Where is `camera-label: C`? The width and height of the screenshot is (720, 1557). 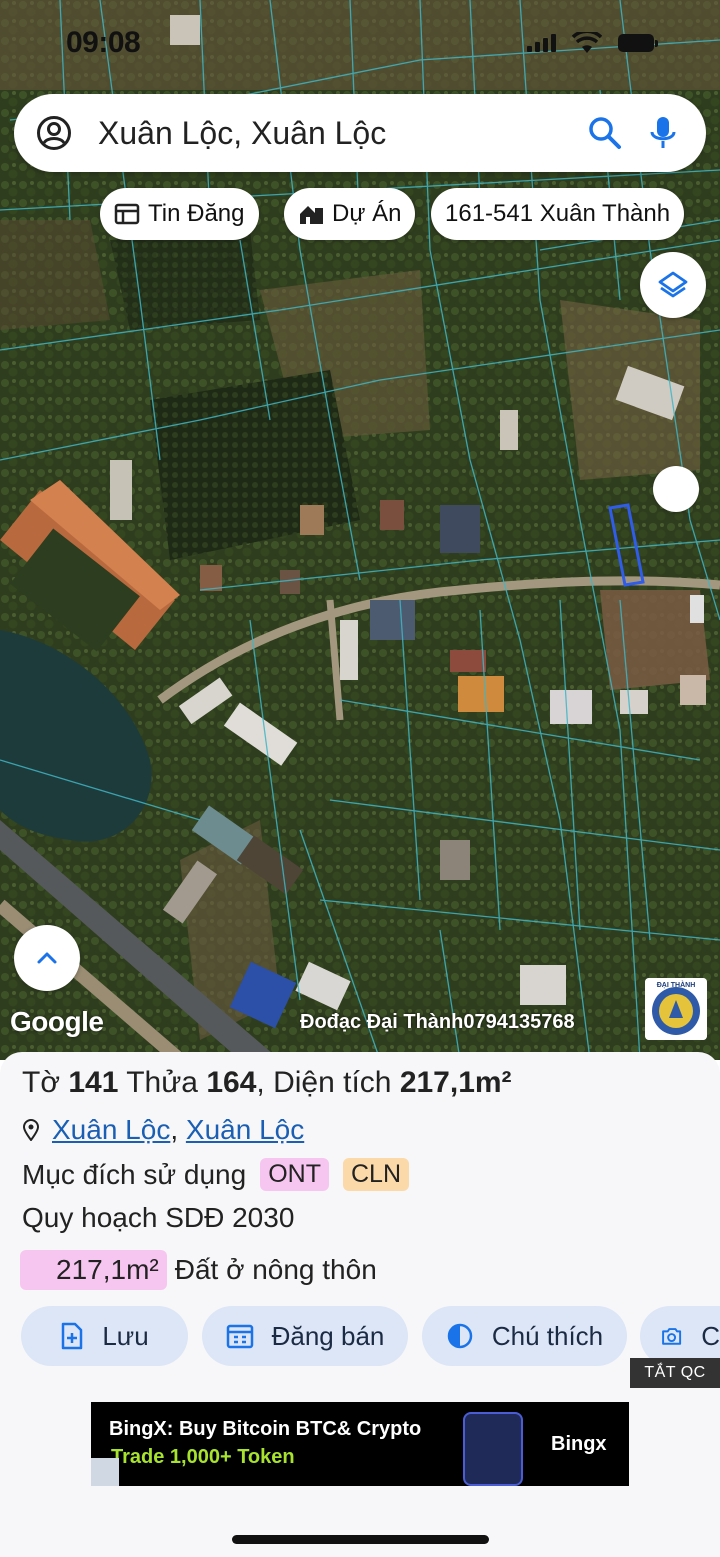
camera-label: C is located at coordinates (710, 1335).